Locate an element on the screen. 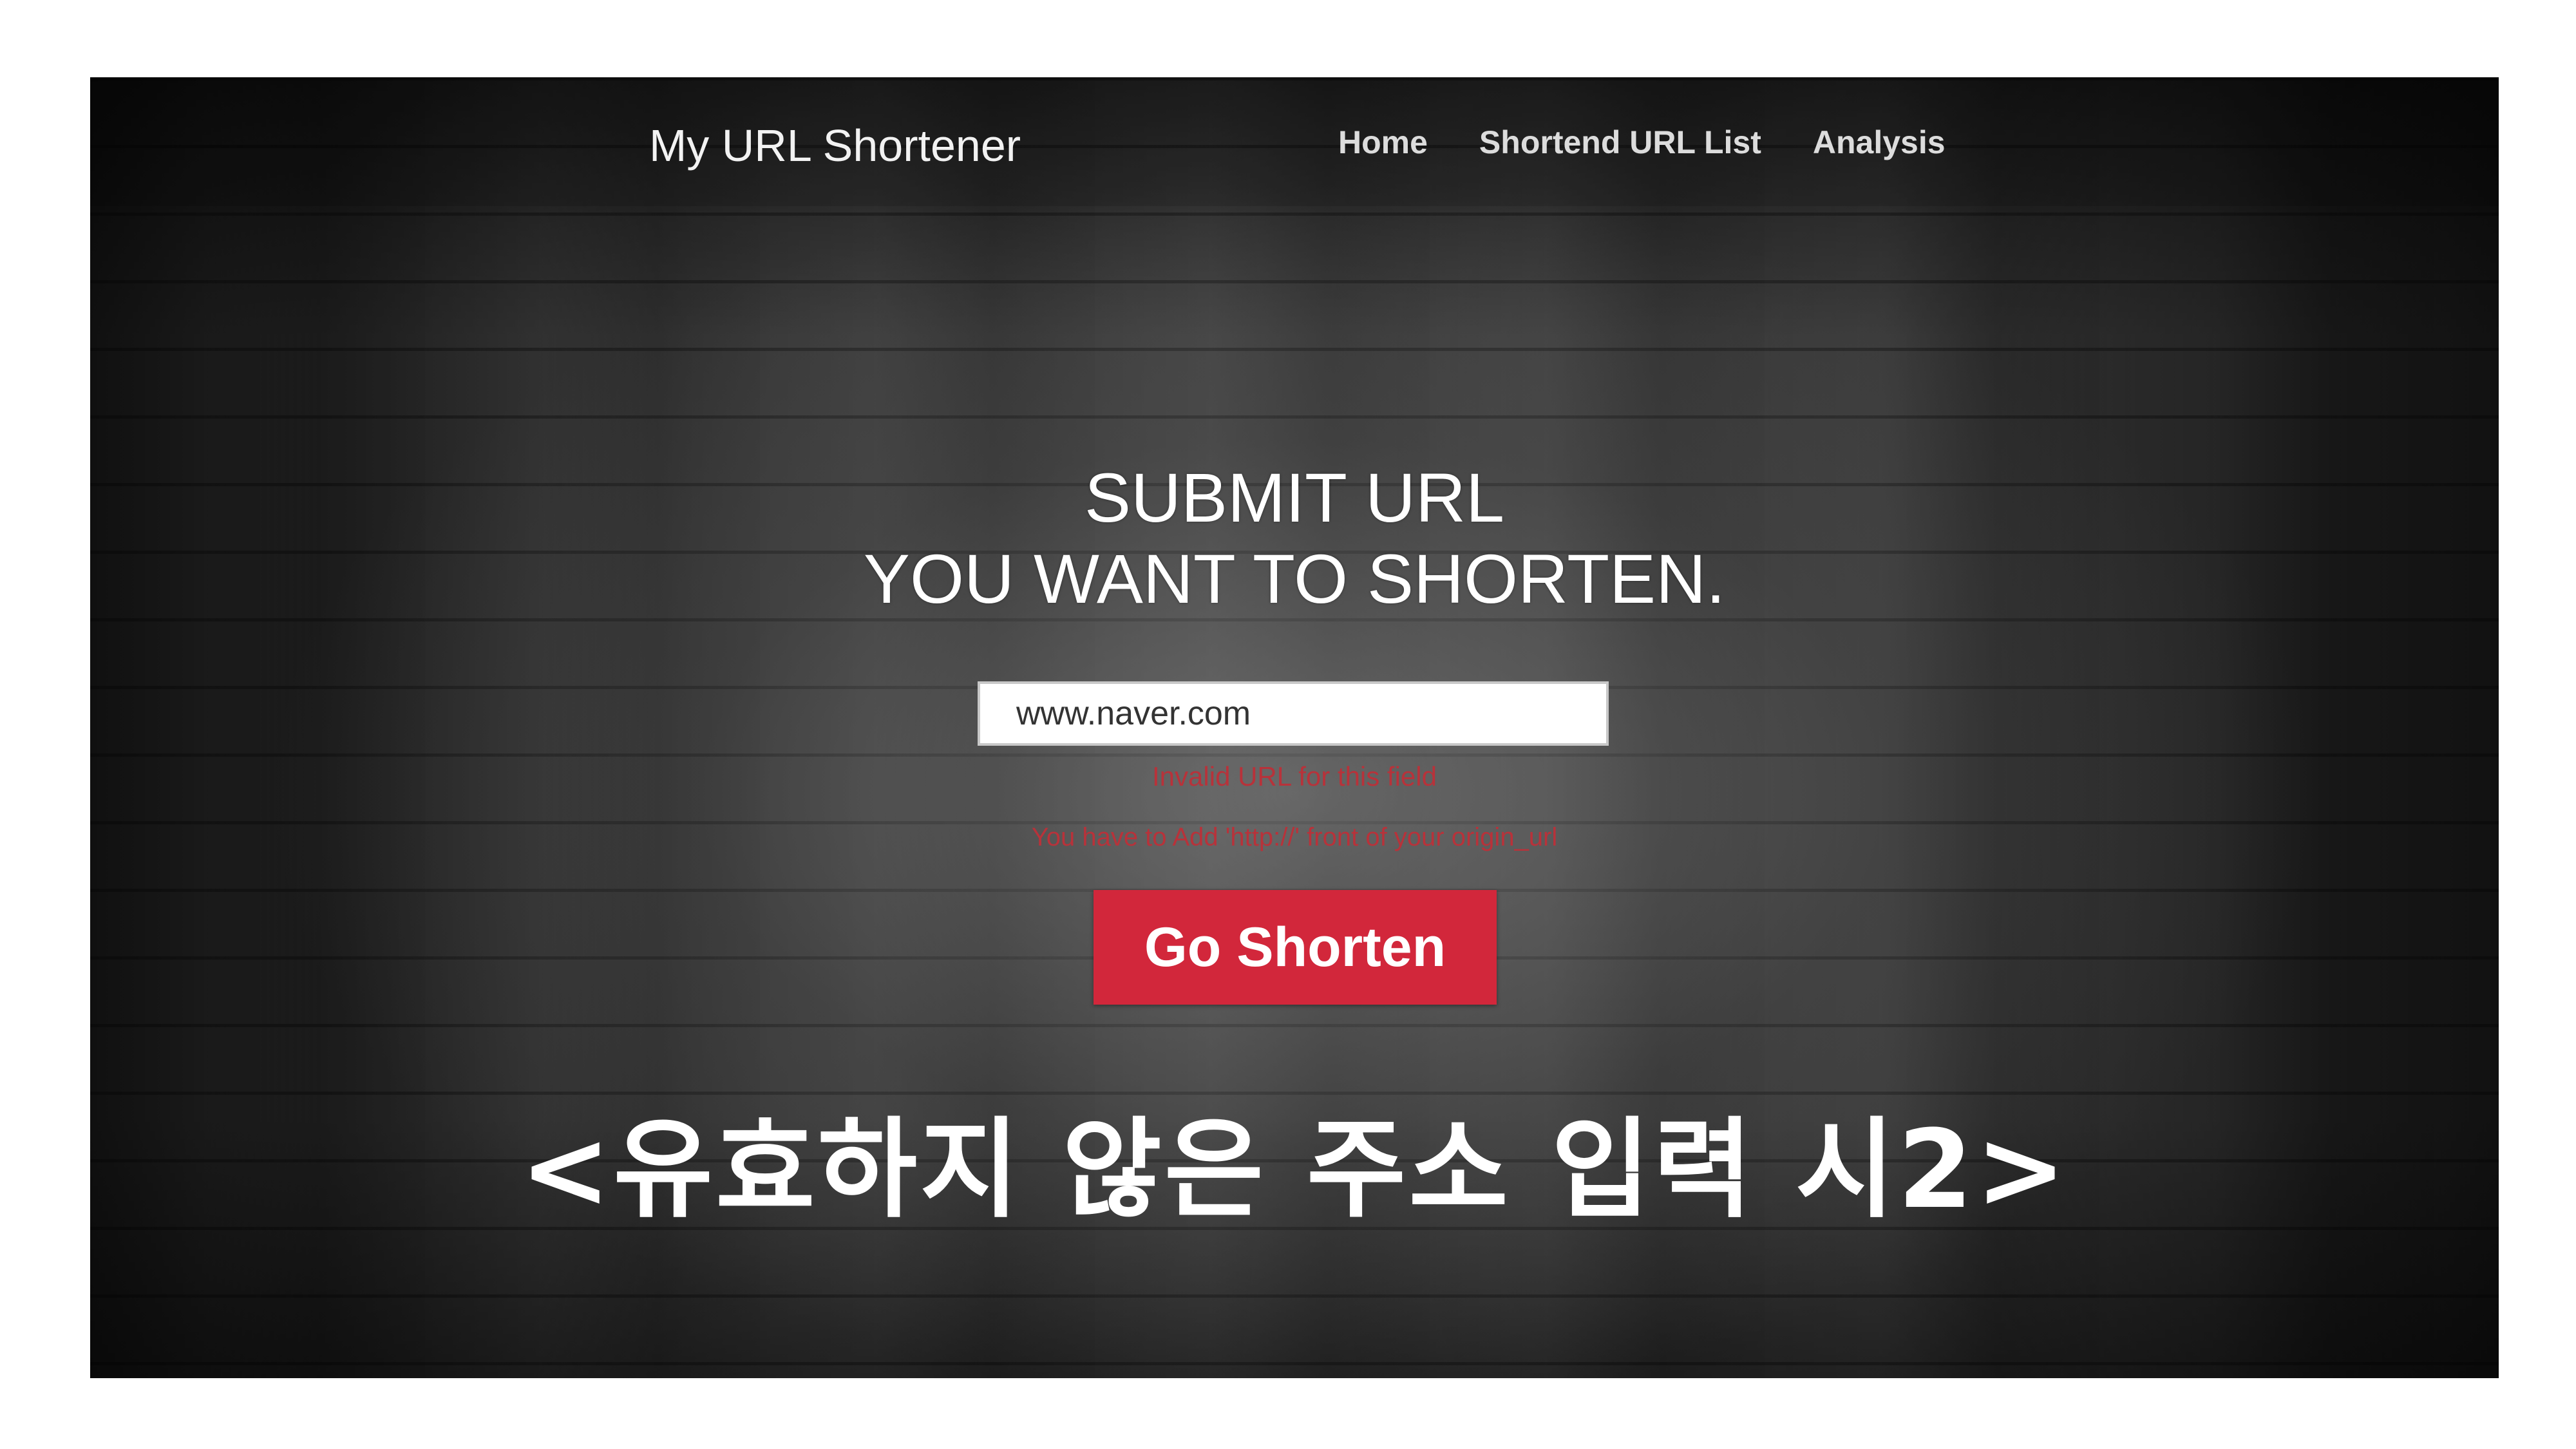 The image size is (2576, 1449). slide-caption: <유효하지 않은 주소 입력 시2> is located at coordinates (1294, 1169).